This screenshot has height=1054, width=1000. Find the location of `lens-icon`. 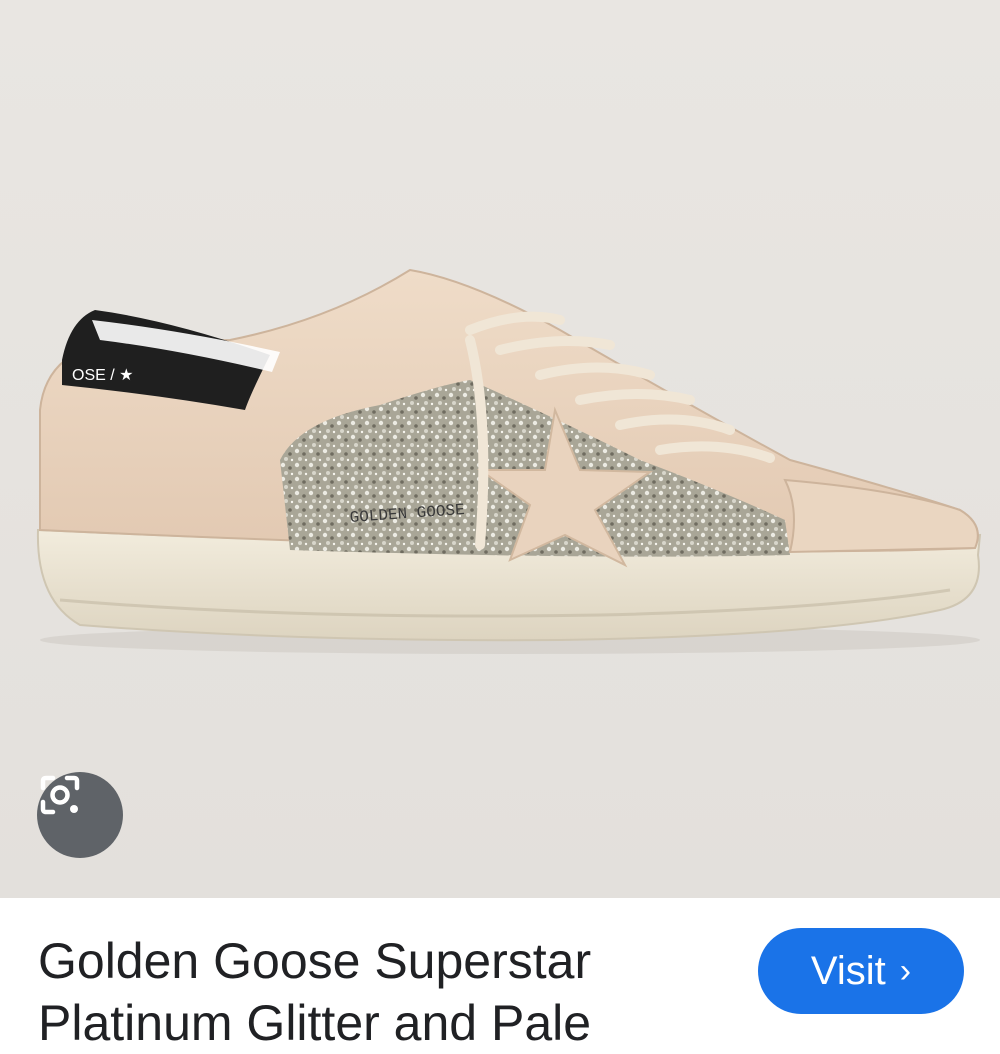

lens-icon is located at coordinates (60, 795).